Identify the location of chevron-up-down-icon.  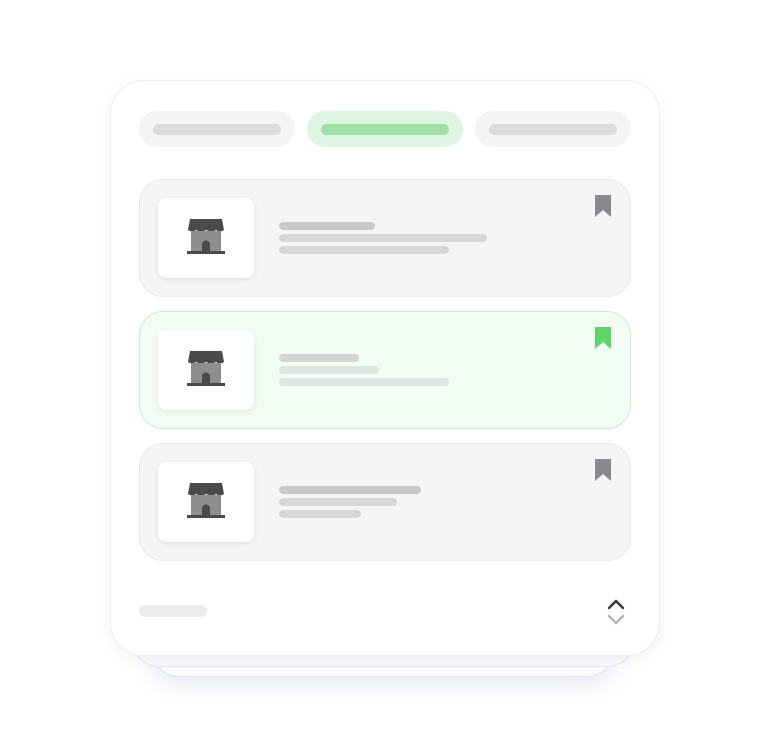
(616, 612).